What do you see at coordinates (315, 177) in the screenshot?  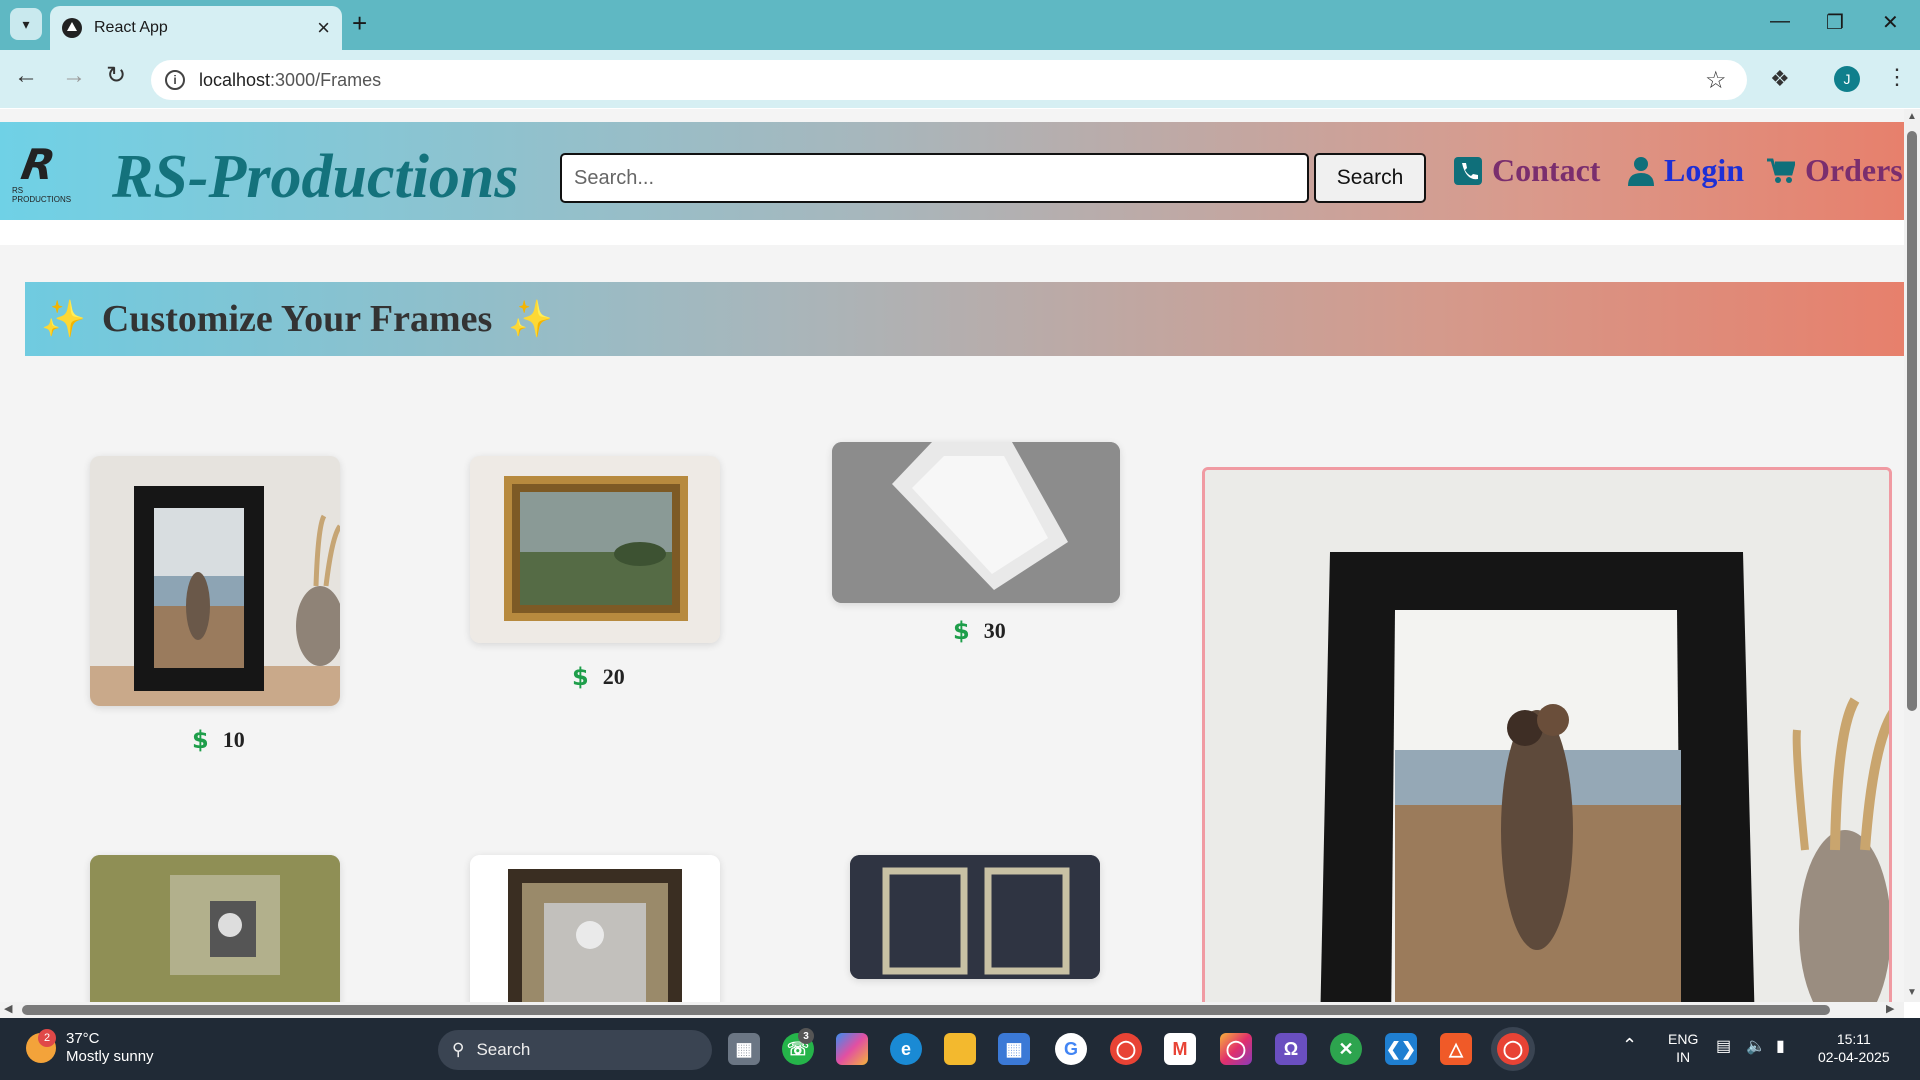 I see `brand-title: RS-Productions` at bounding box center [315, 177].